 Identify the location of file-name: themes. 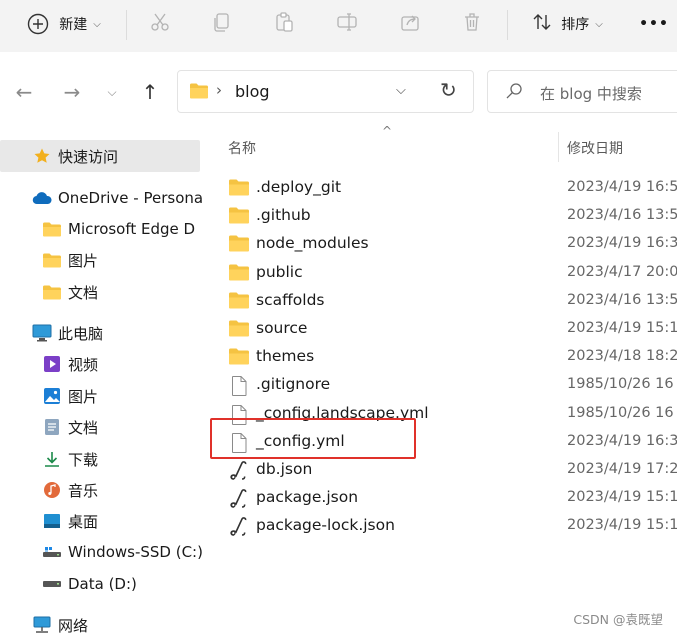
(285, 356).